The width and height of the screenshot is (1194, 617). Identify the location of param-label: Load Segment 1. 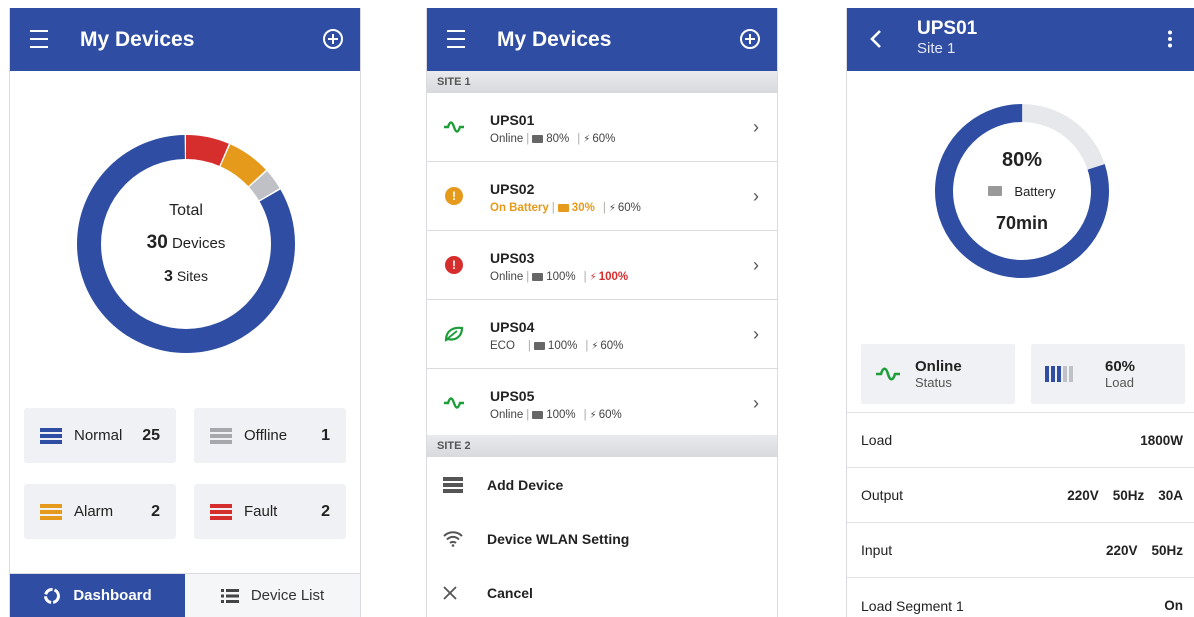
(912, 605).